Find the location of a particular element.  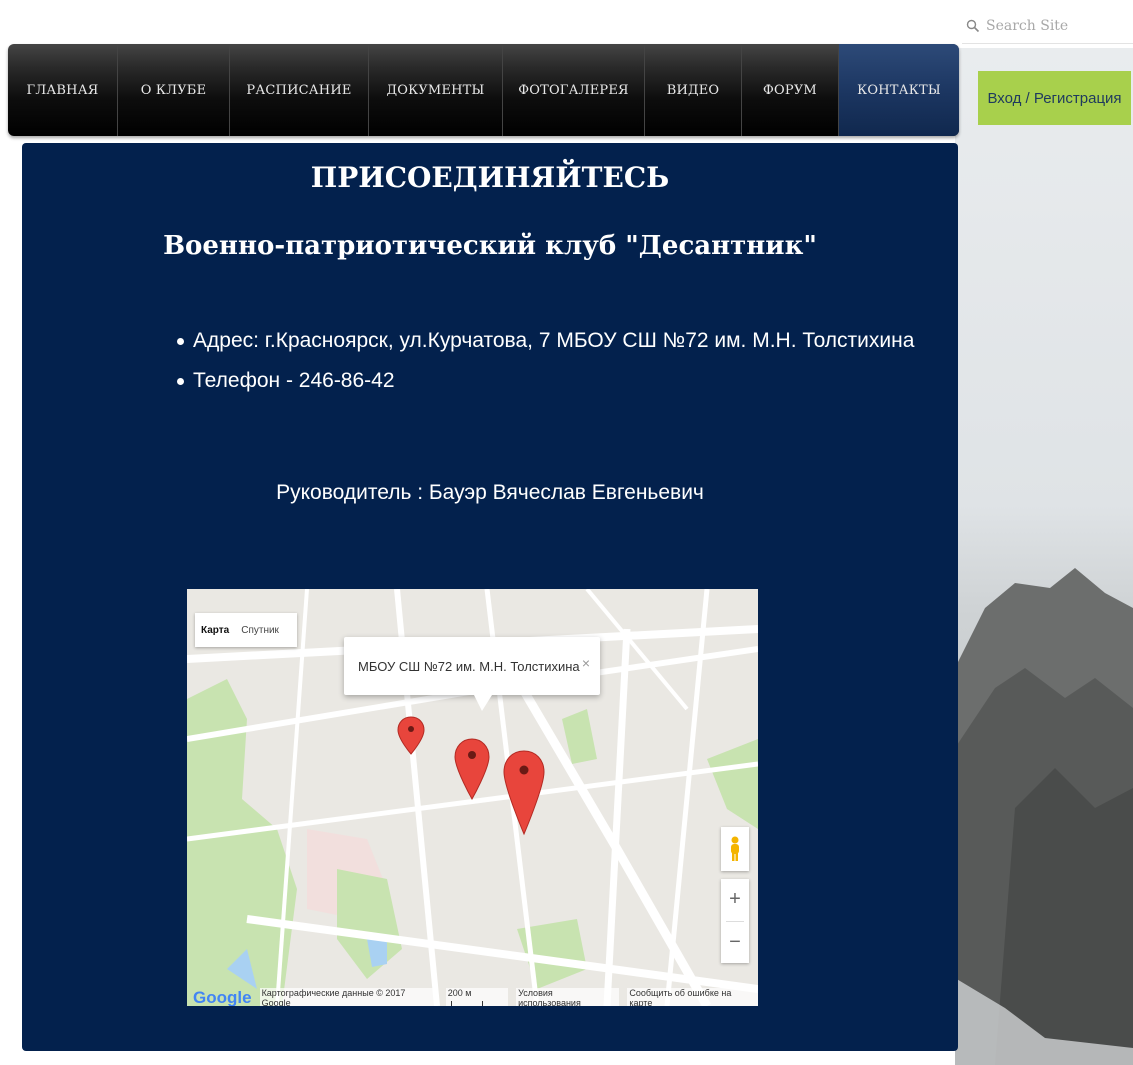

map-info-window: МБОУ СШ №72 им. М.Н. Толстихина × is located at coordinates (472, 666).